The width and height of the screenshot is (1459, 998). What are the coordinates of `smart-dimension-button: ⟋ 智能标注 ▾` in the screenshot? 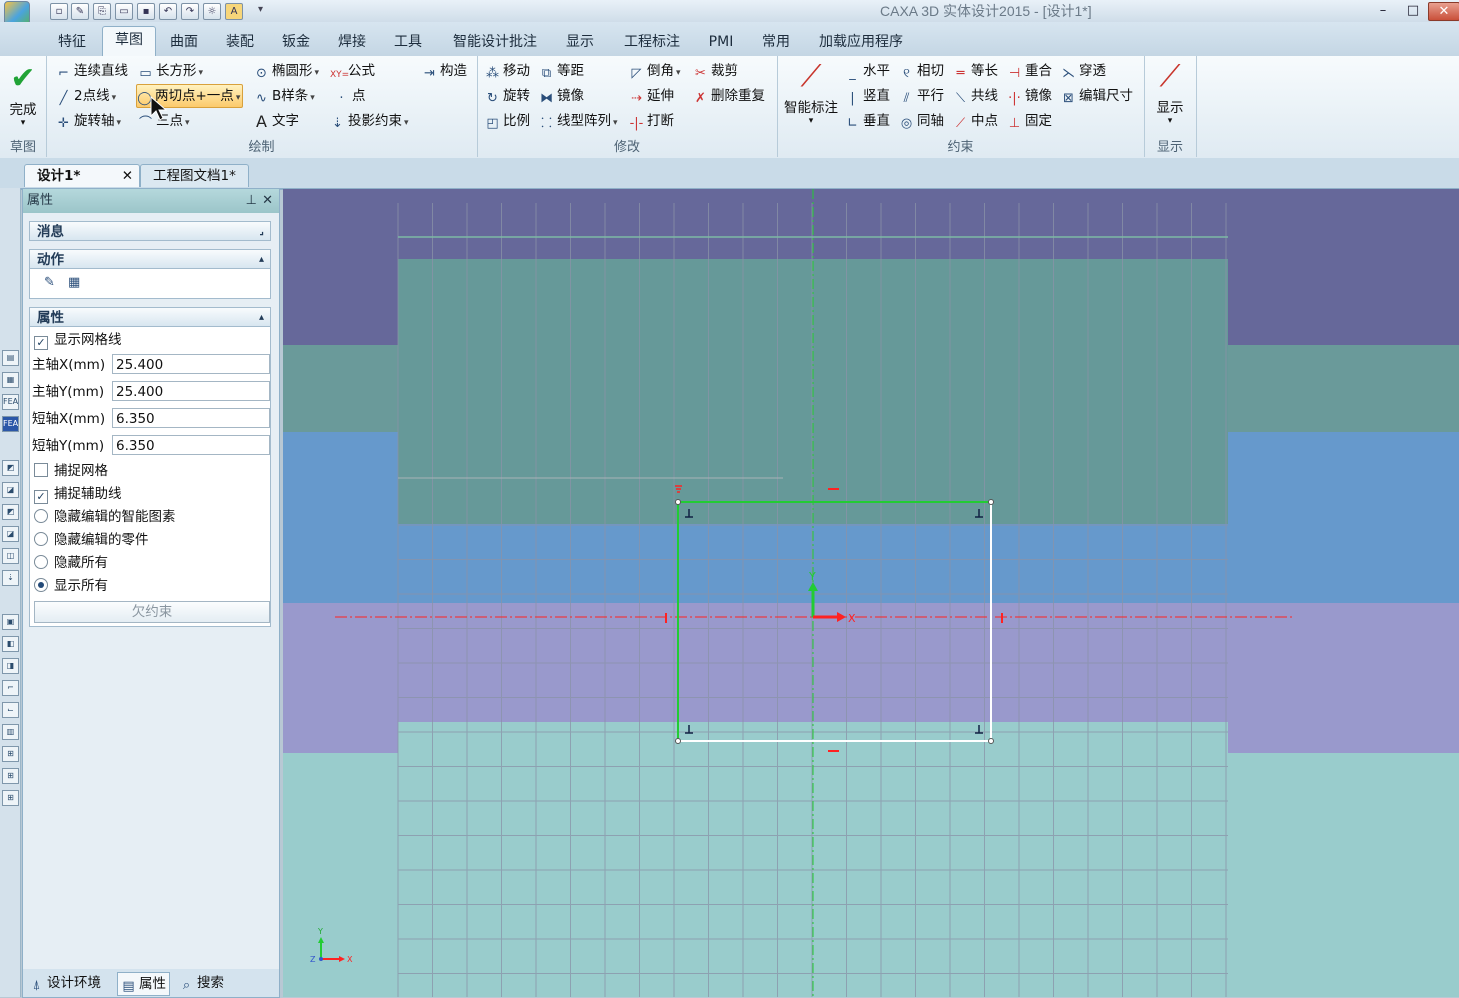 It's located at (811, 93).